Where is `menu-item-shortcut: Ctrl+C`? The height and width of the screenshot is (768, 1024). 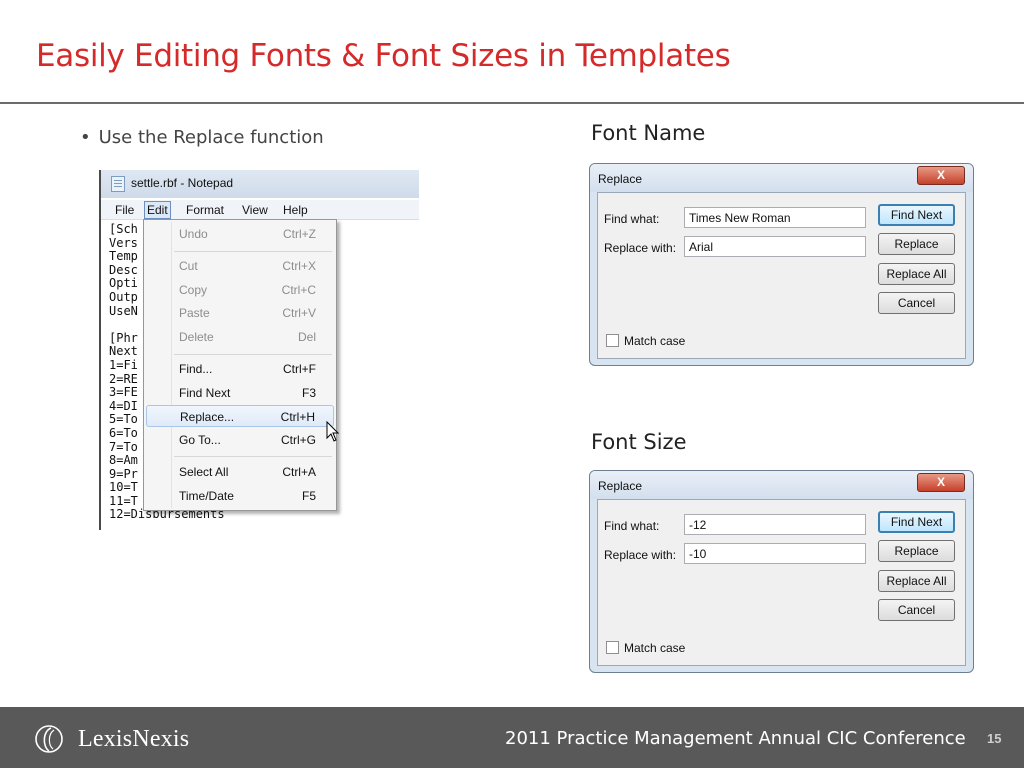
menu-item-shortcut: Ctrl+C is located at coordinates (298, 290).